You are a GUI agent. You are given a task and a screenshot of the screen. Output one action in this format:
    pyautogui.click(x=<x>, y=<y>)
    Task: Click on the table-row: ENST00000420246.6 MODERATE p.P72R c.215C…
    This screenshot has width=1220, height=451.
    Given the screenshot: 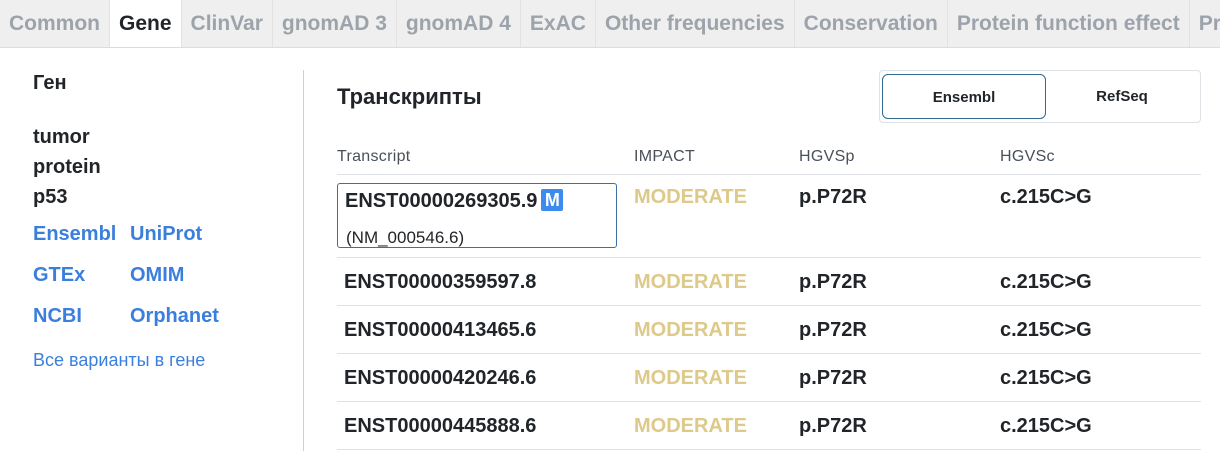 What is the action you would take?
    pyautogui.click(x=769, y=378)
    